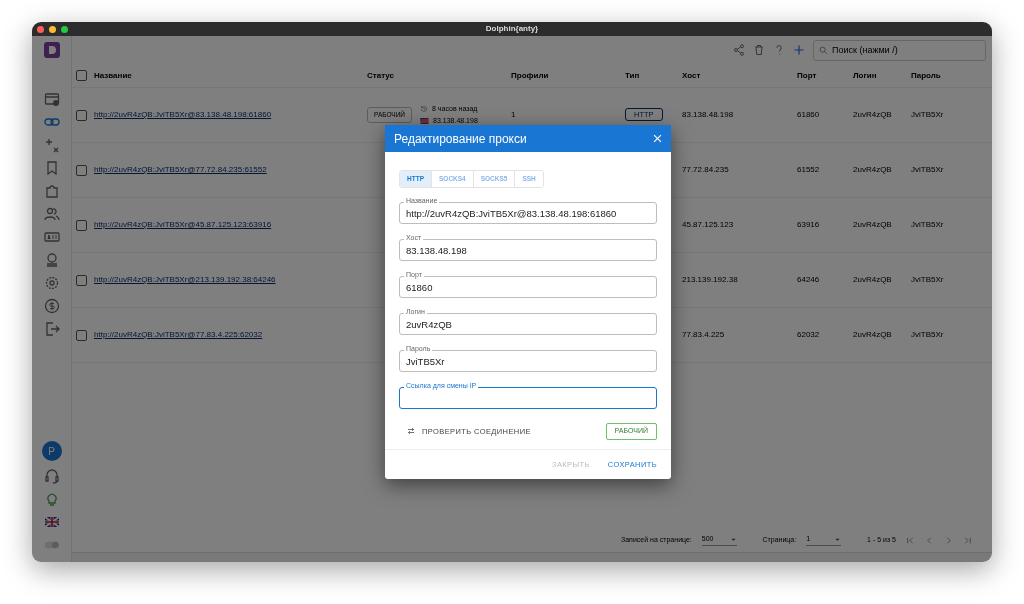 This screenshot has height=604, width=1024. Describe the element at coordinates (809, 335) in the screenshot. I see `table-cell-text: 62032` at that location.